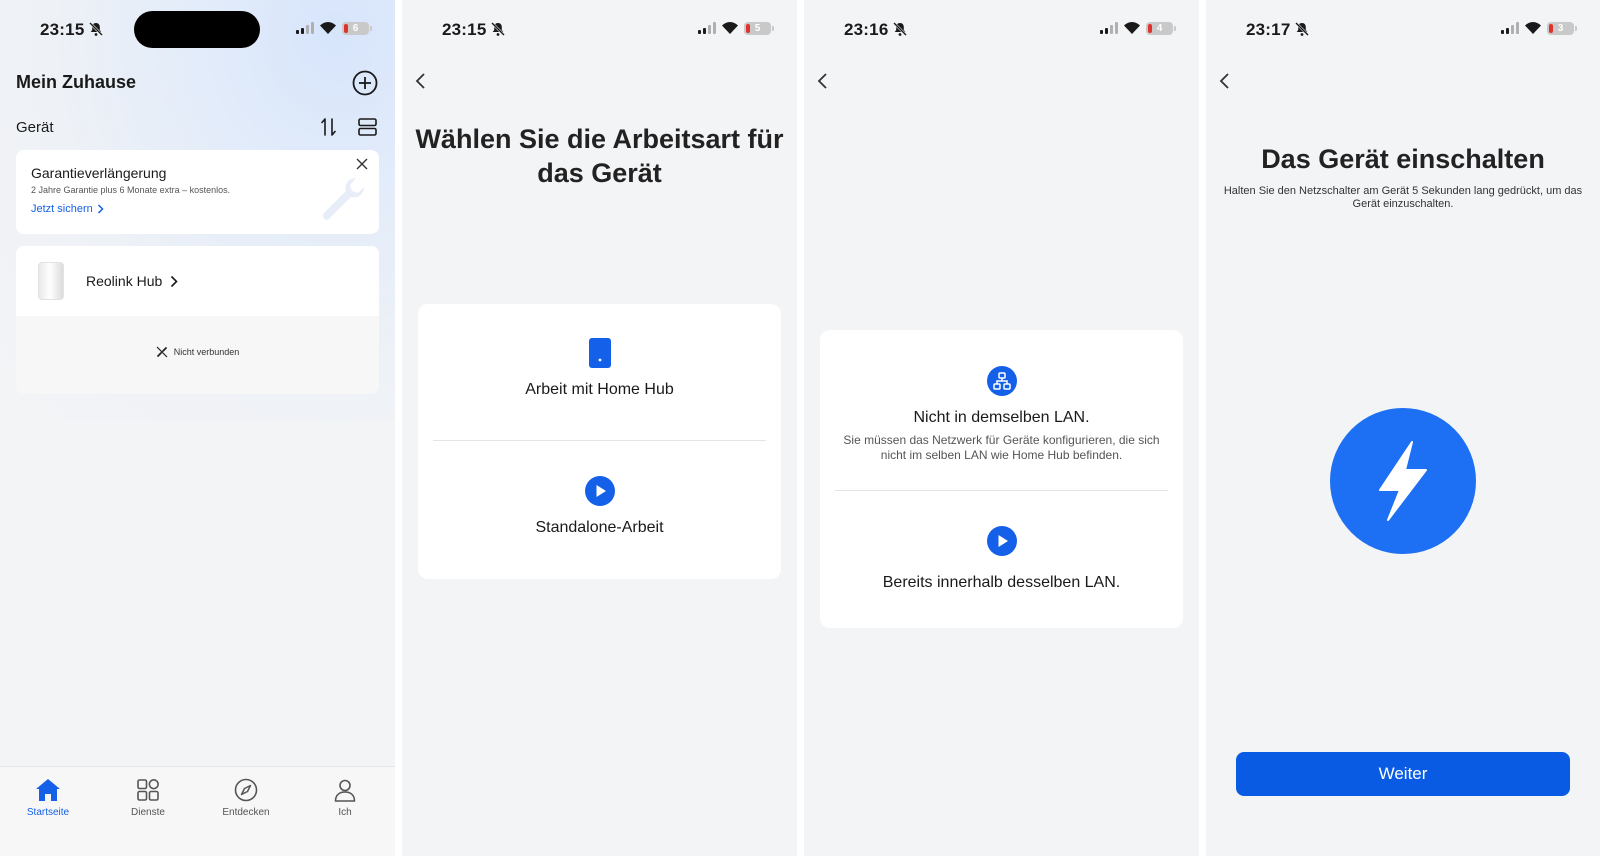 Image resolution: width=1600 pixels, height=856 pixels. Describe the element at coordinates (124, 281) in the screenshot. I see `device-name: Reolink Hub` at that location.